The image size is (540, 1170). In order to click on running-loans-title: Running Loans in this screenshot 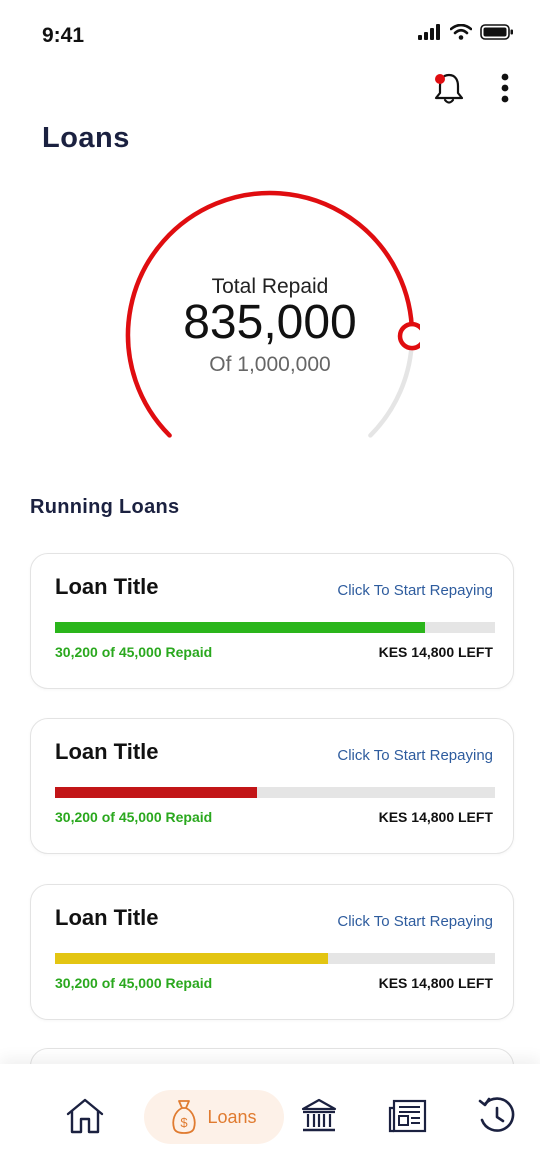, I will do `click(105, 507)`.